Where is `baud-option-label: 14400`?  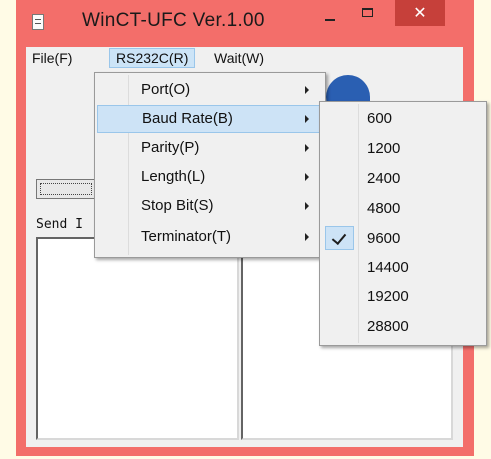
baud-option-label: 14400 is located at coordinates (388, 267).